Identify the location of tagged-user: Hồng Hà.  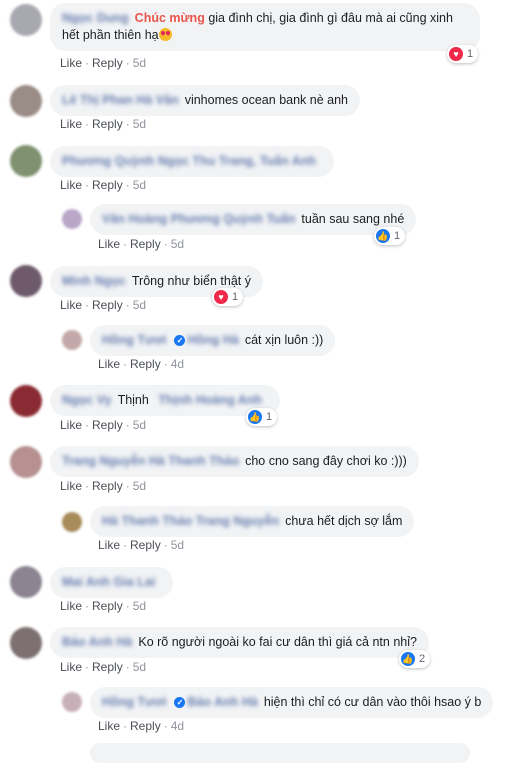
(212, 340).